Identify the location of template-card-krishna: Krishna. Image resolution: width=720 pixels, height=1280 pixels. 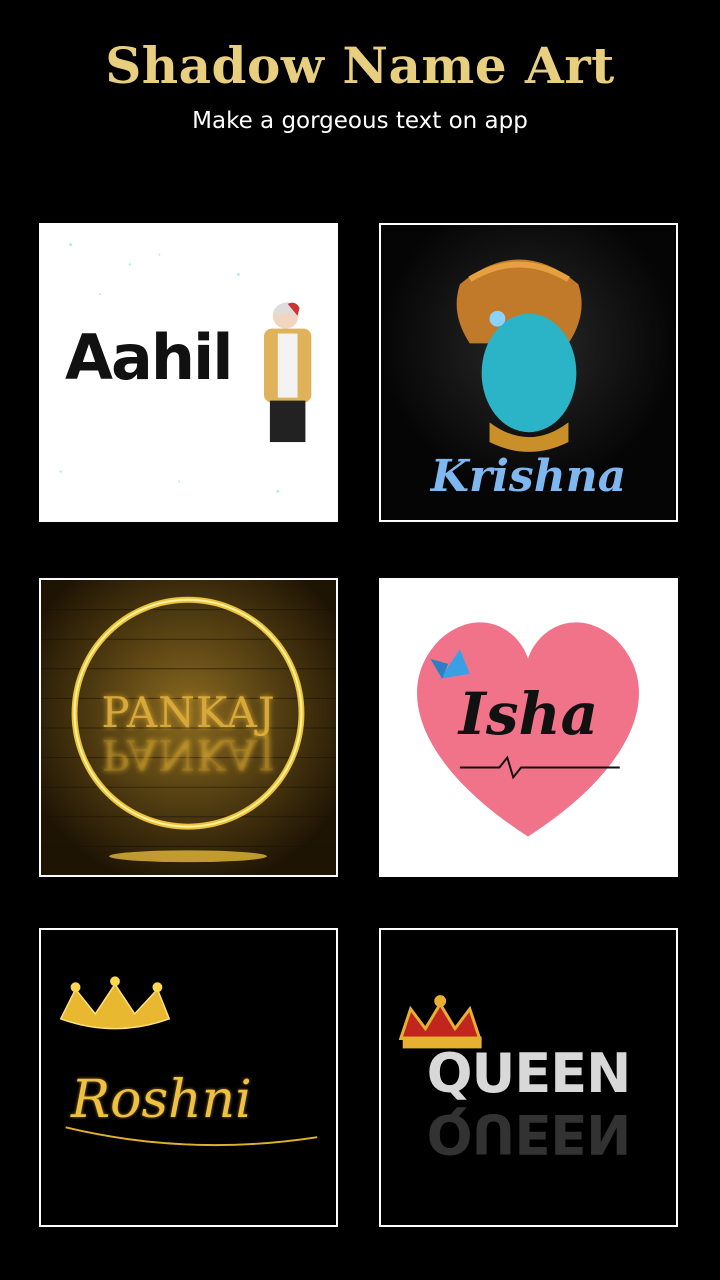
(528, 372).